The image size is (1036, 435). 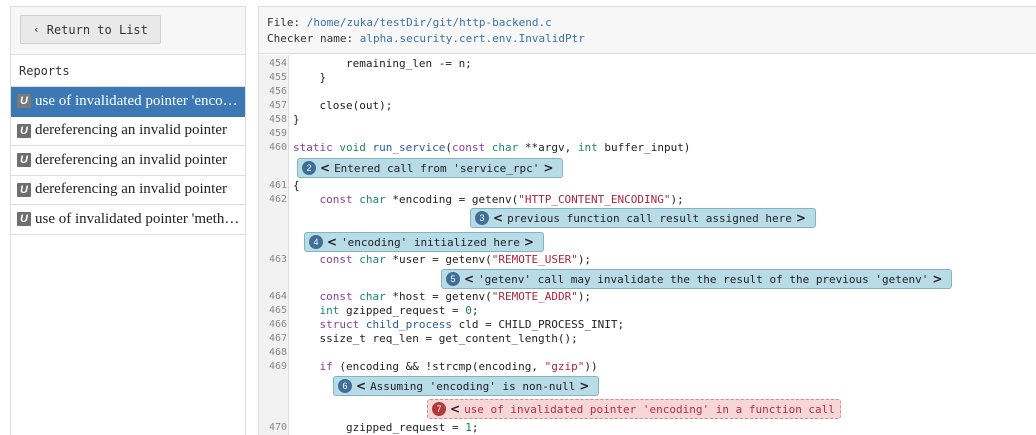 What do you see at coordinates (343, 105) in the screenshot?
I see `code-token: close(out);` at bounding box center [343, 105].